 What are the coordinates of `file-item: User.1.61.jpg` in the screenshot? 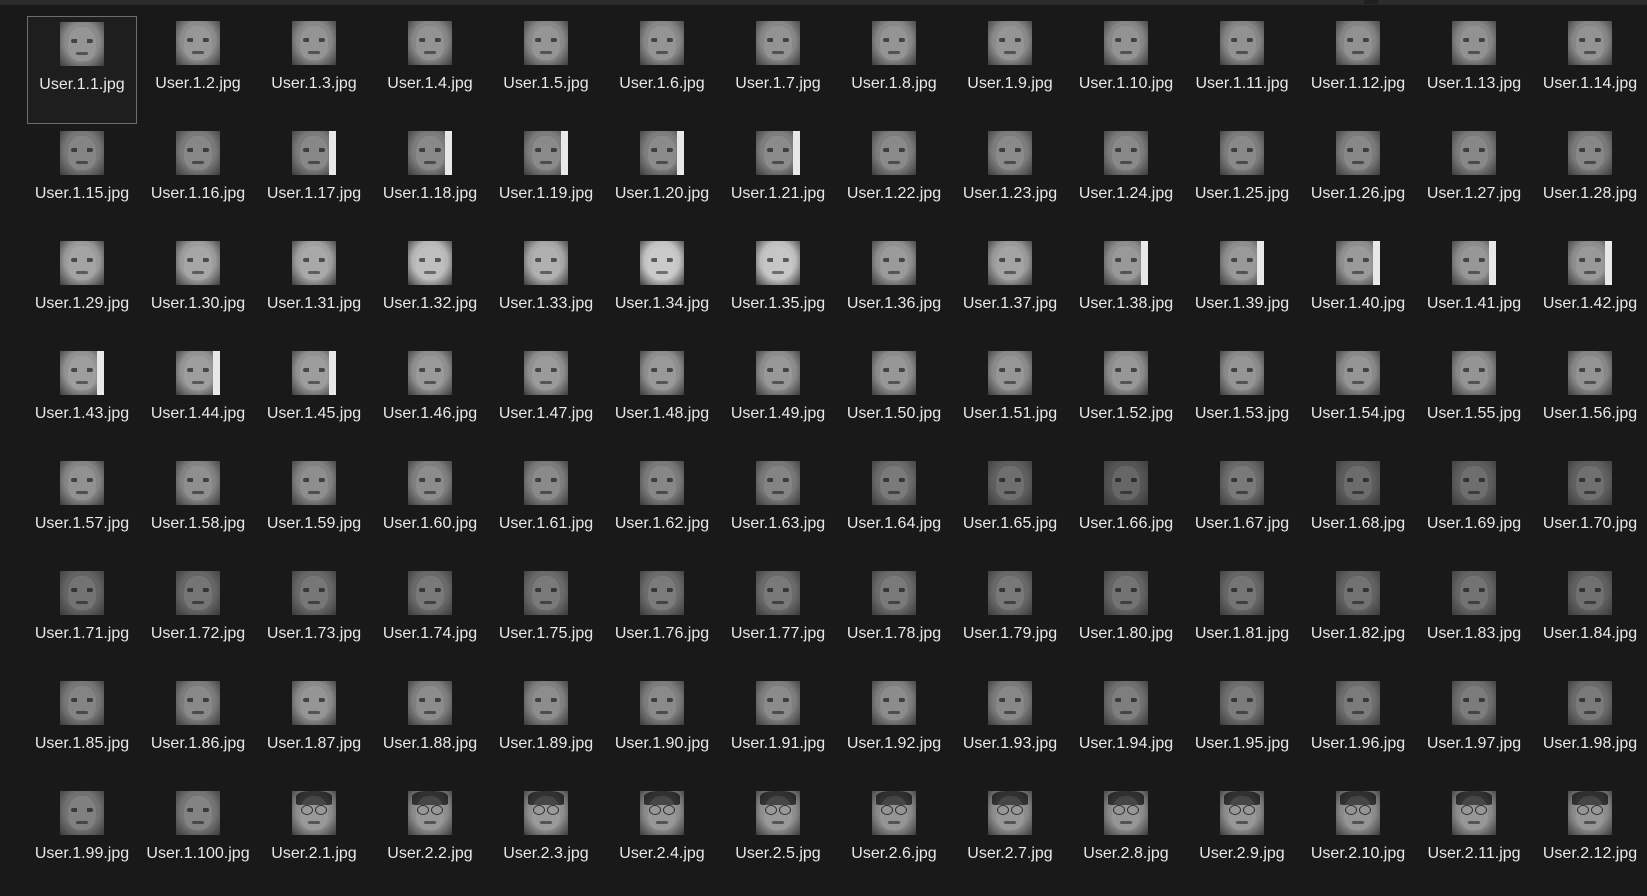 It's located at (546, 510).